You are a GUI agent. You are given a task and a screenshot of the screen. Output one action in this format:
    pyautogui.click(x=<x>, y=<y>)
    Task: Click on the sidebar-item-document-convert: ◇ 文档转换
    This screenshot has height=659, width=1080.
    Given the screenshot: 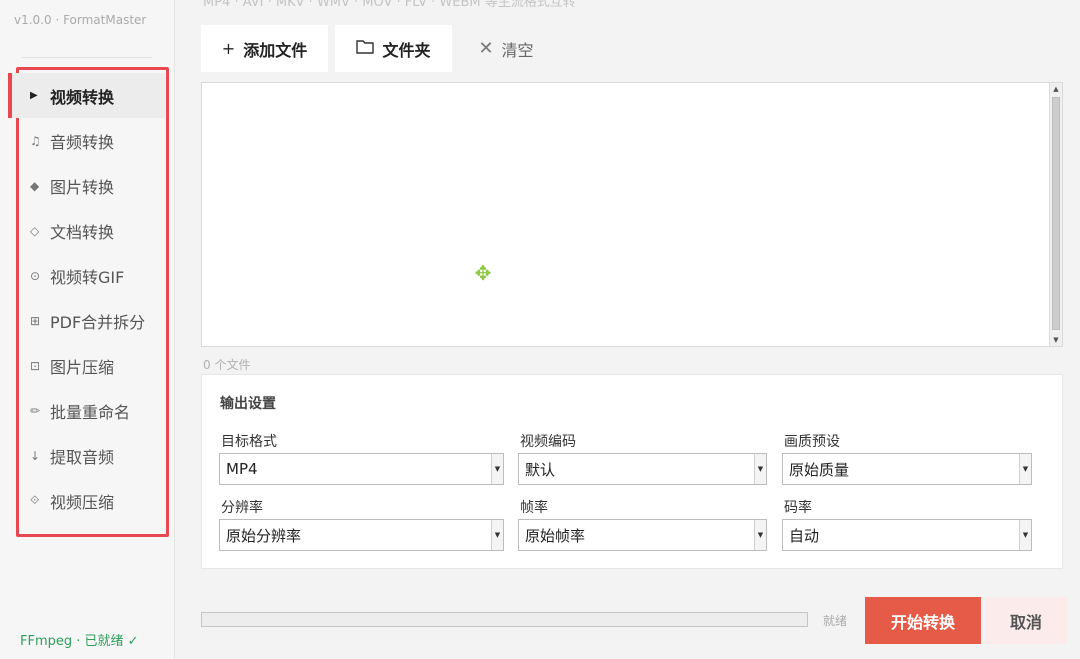 What is the action you would take?
    pyautogui.click(x=86, y=230)
    